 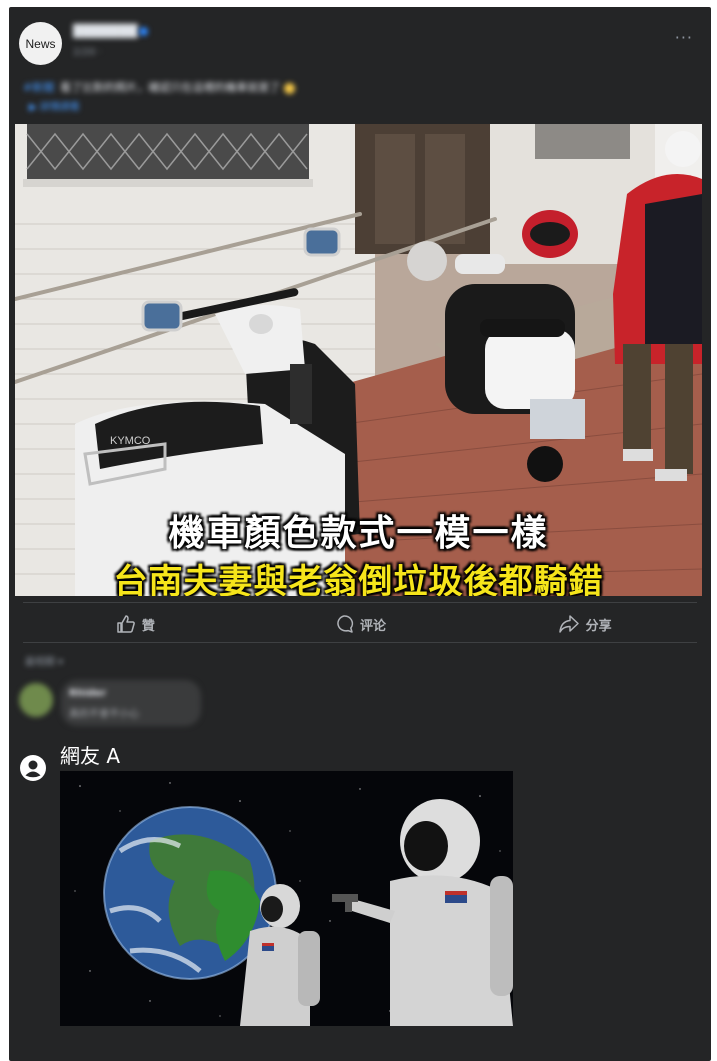 I want to click on post-action-bar: 贊 评论 分享, so click(x=360, y=624).